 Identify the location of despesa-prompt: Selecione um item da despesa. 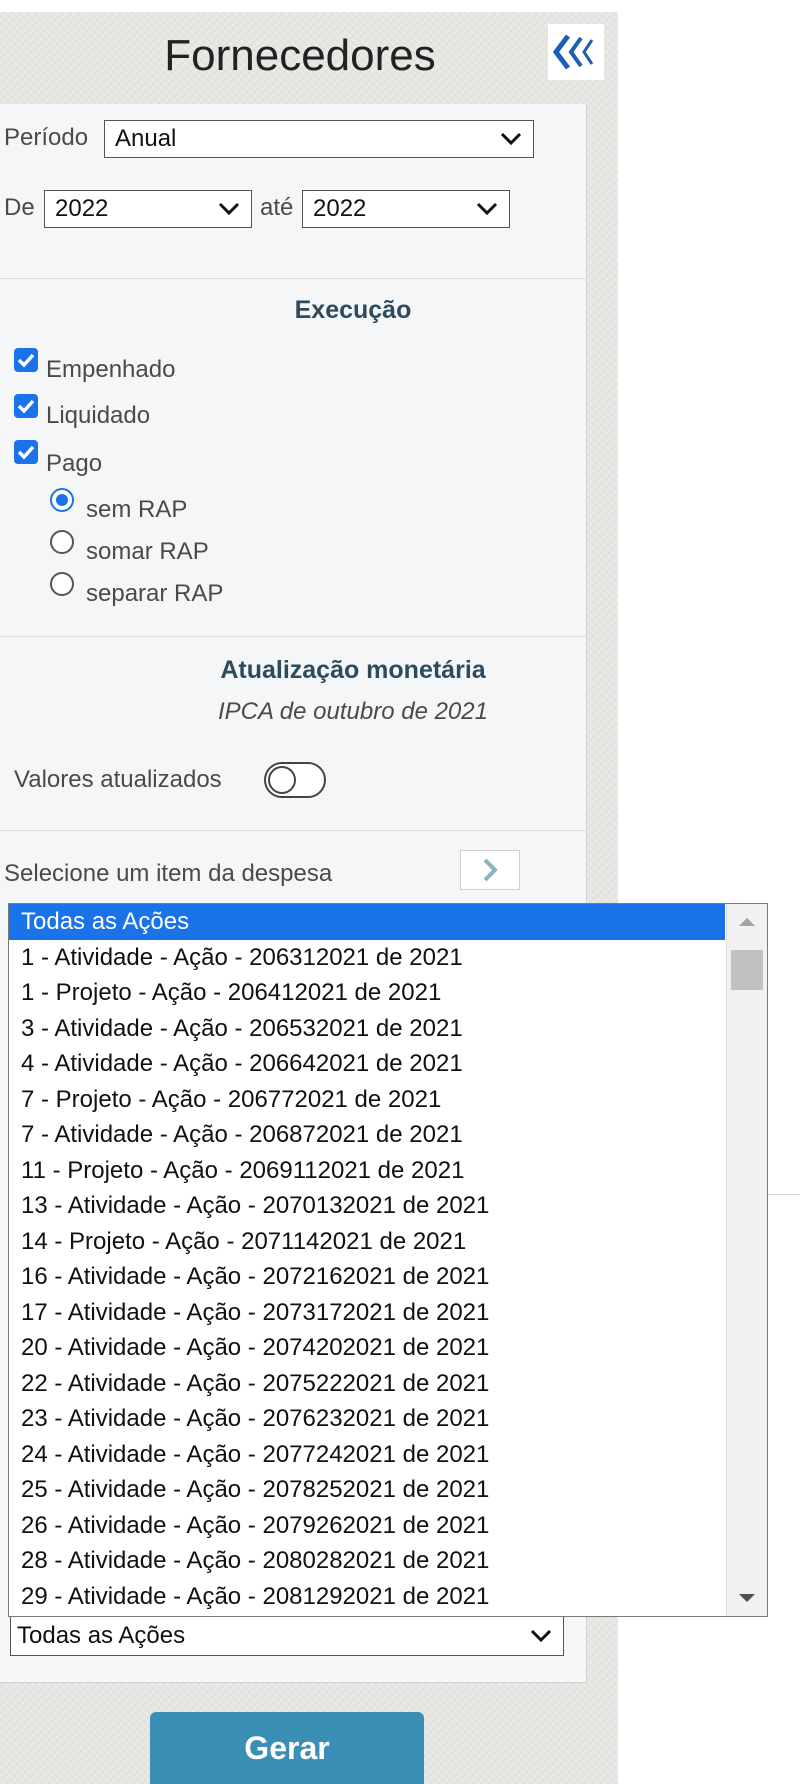
(168, 873).